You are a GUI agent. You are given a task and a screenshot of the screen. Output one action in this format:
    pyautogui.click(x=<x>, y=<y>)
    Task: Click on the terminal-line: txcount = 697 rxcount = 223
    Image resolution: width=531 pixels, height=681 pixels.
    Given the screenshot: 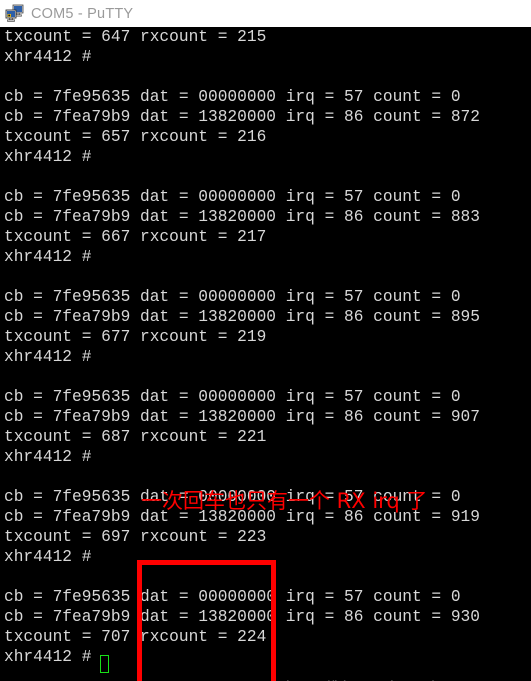 What is the action you would take?
    pyautogui.click(x=135, y=537)
    